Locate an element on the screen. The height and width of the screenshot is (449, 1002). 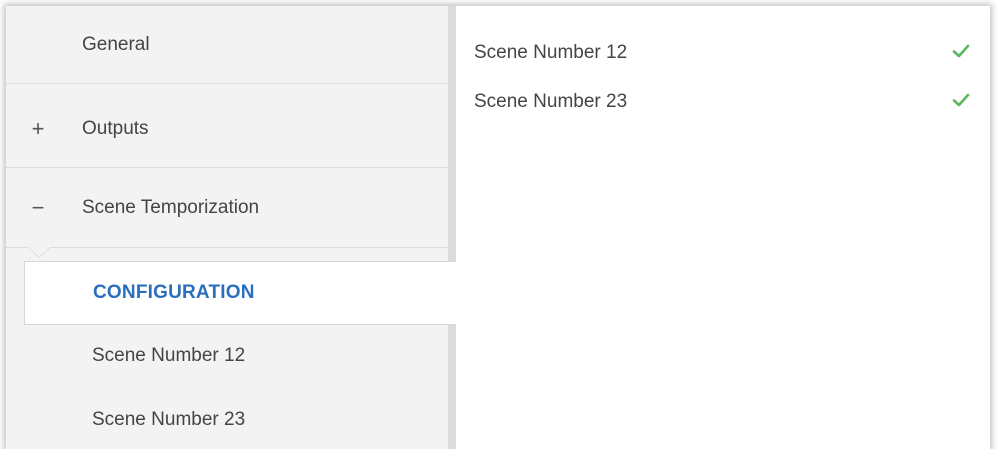
param-label: Scene Number 12 is located at coordinates (551, 52).